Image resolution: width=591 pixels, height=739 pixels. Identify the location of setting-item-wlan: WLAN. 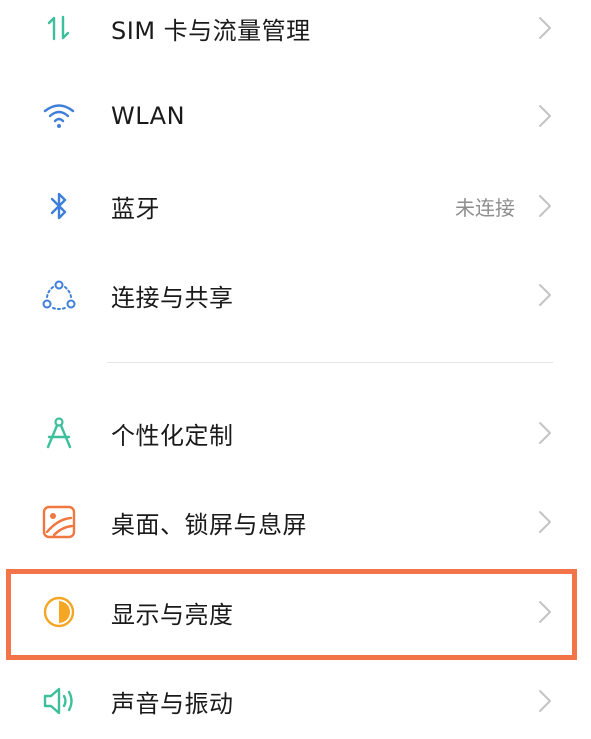
(295, 116).